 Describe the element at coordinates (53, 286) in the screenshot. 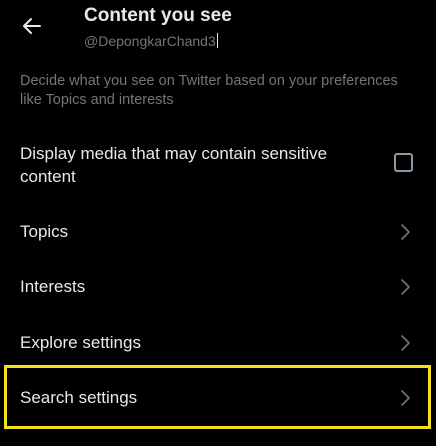

I see `interests-label: Interests` at that location.